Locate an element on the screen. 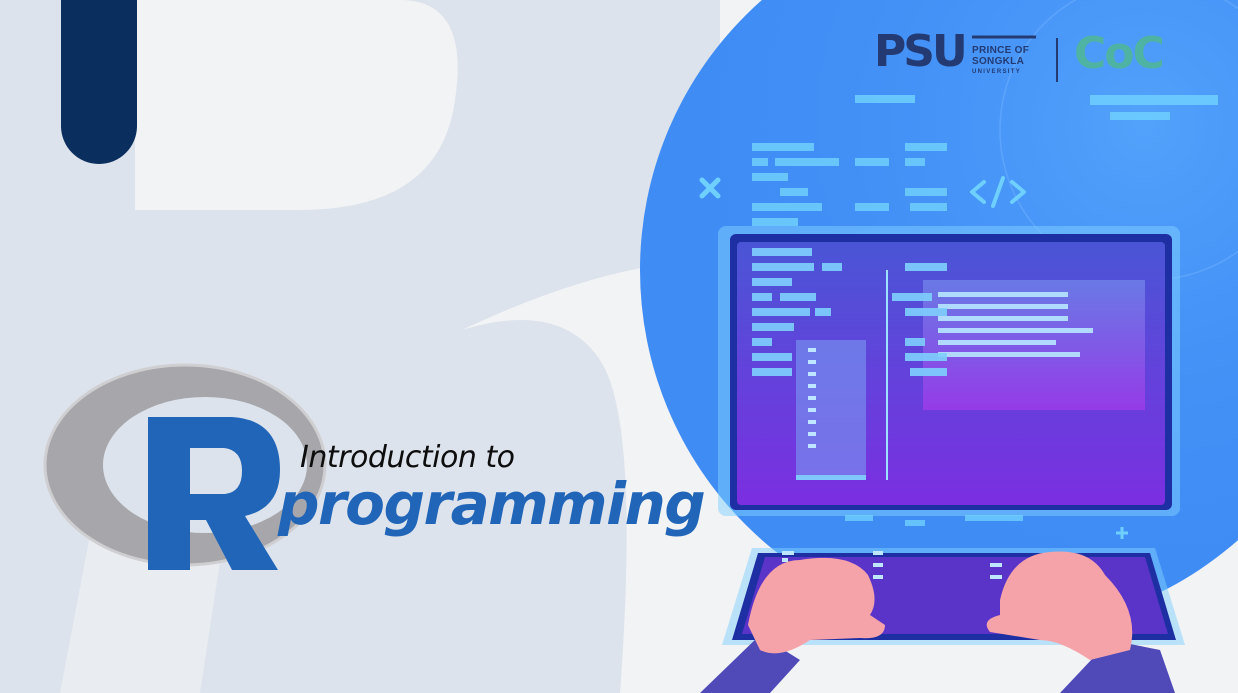 The height and width of the screenshot is (693, 1238). psu-name-line3: UNIVERSITY is located at coordinates (997, 72).